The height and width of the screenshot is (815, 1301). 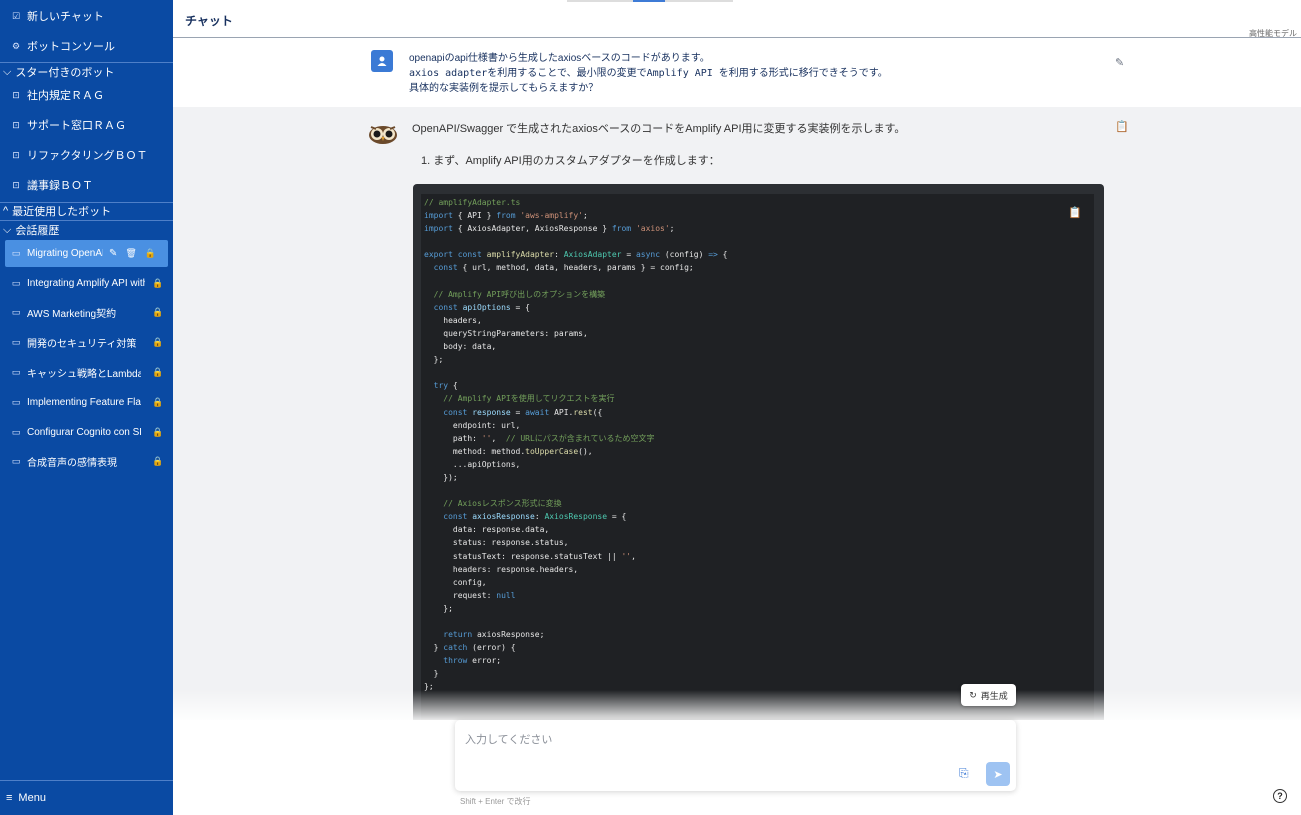 I want to click on bot-step-text: 1. まず、Amplify API用のカスタムアダプターを作成します：, so click(x=570, y=161).